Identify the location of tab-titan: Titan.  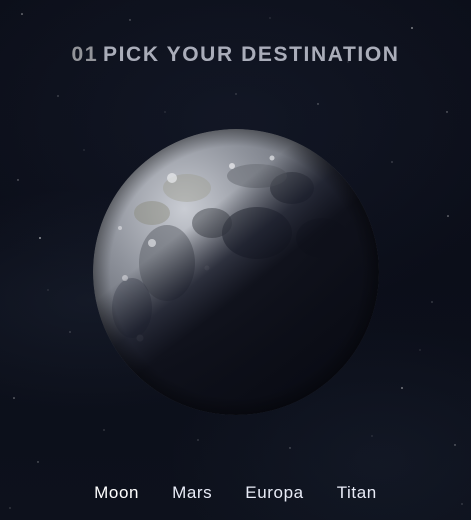
(357, 493).